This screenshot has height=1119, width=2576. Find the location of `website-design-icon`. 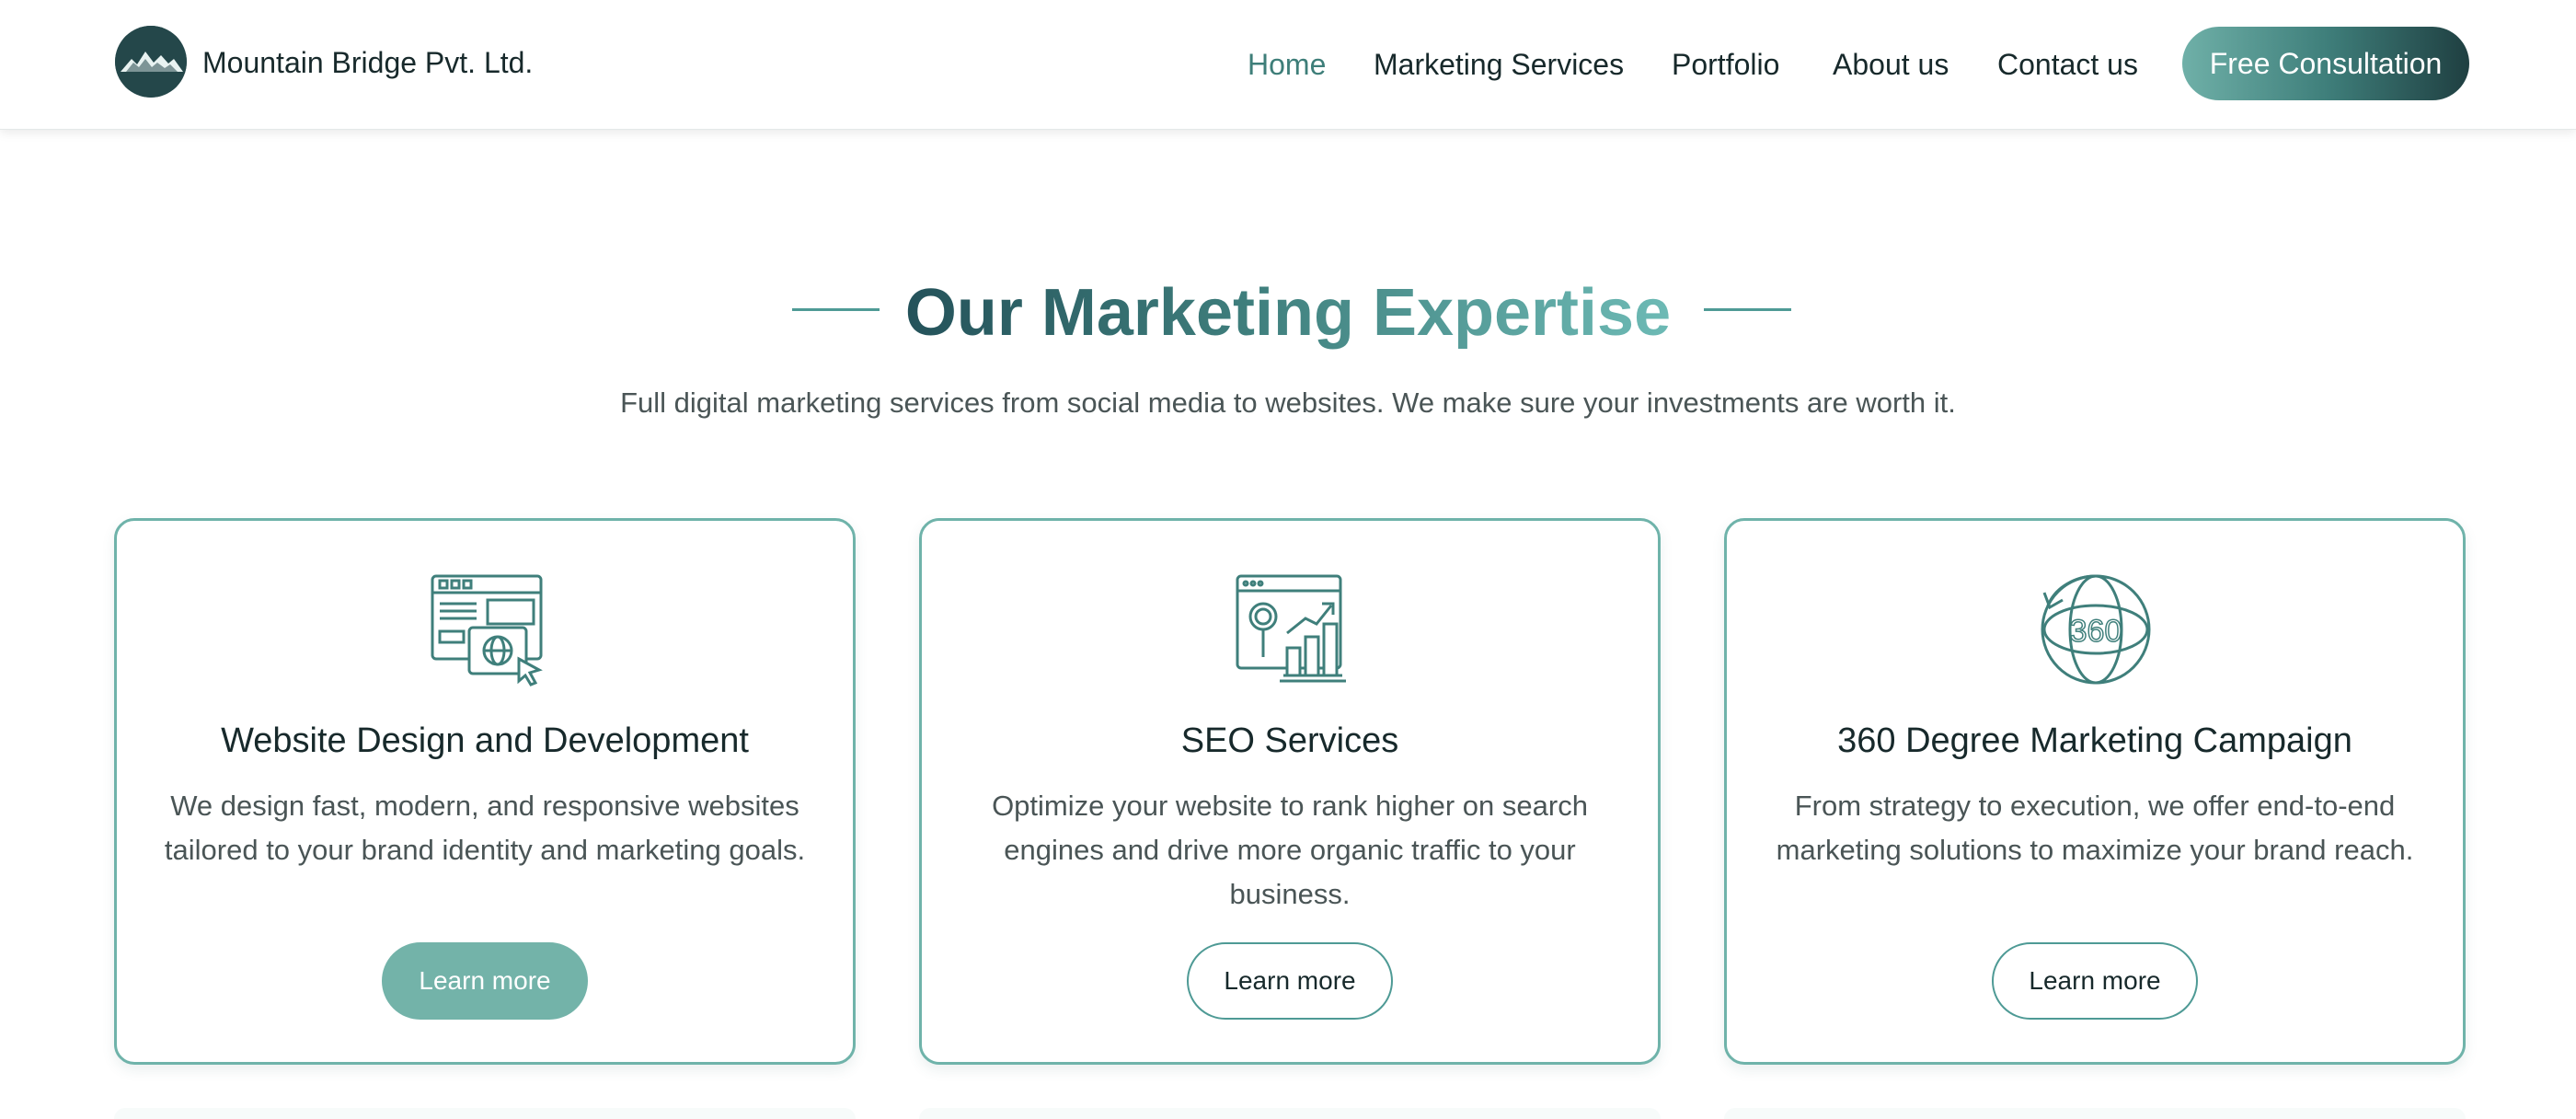

website-design-icon is located at coordinates (485, 628).